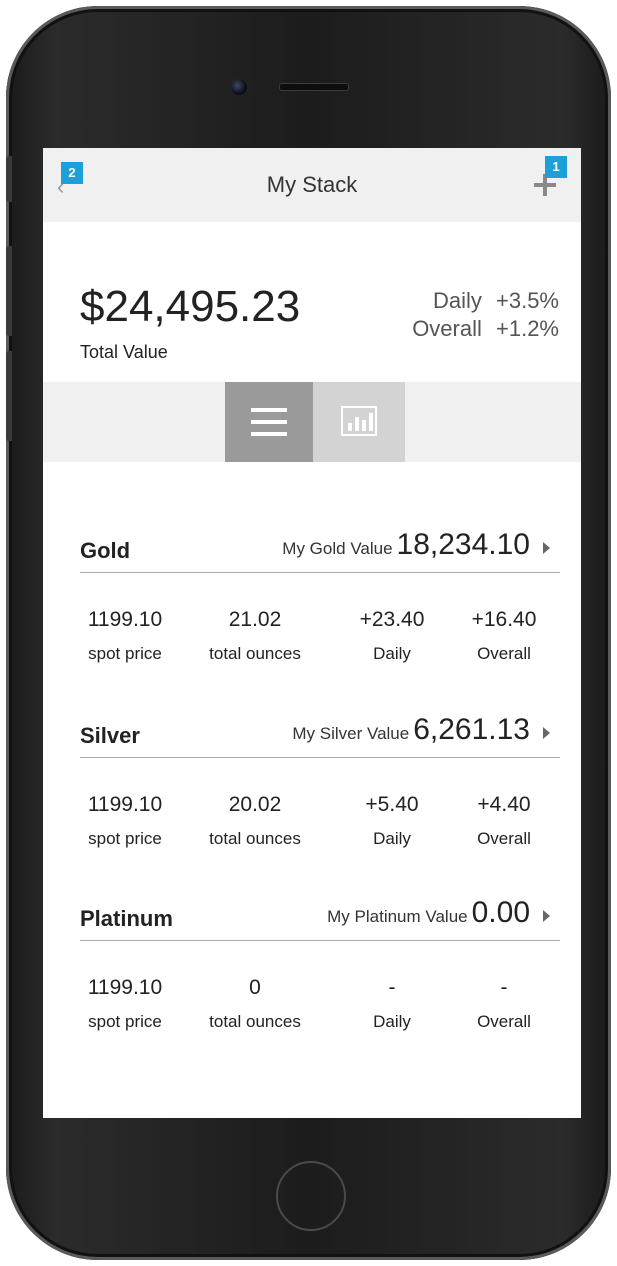 The image size is (617, 1266). What do you see at coordinates (255, 987) in the screenshot?
I see `stat-value: 0` at bounding box center [255, 987].